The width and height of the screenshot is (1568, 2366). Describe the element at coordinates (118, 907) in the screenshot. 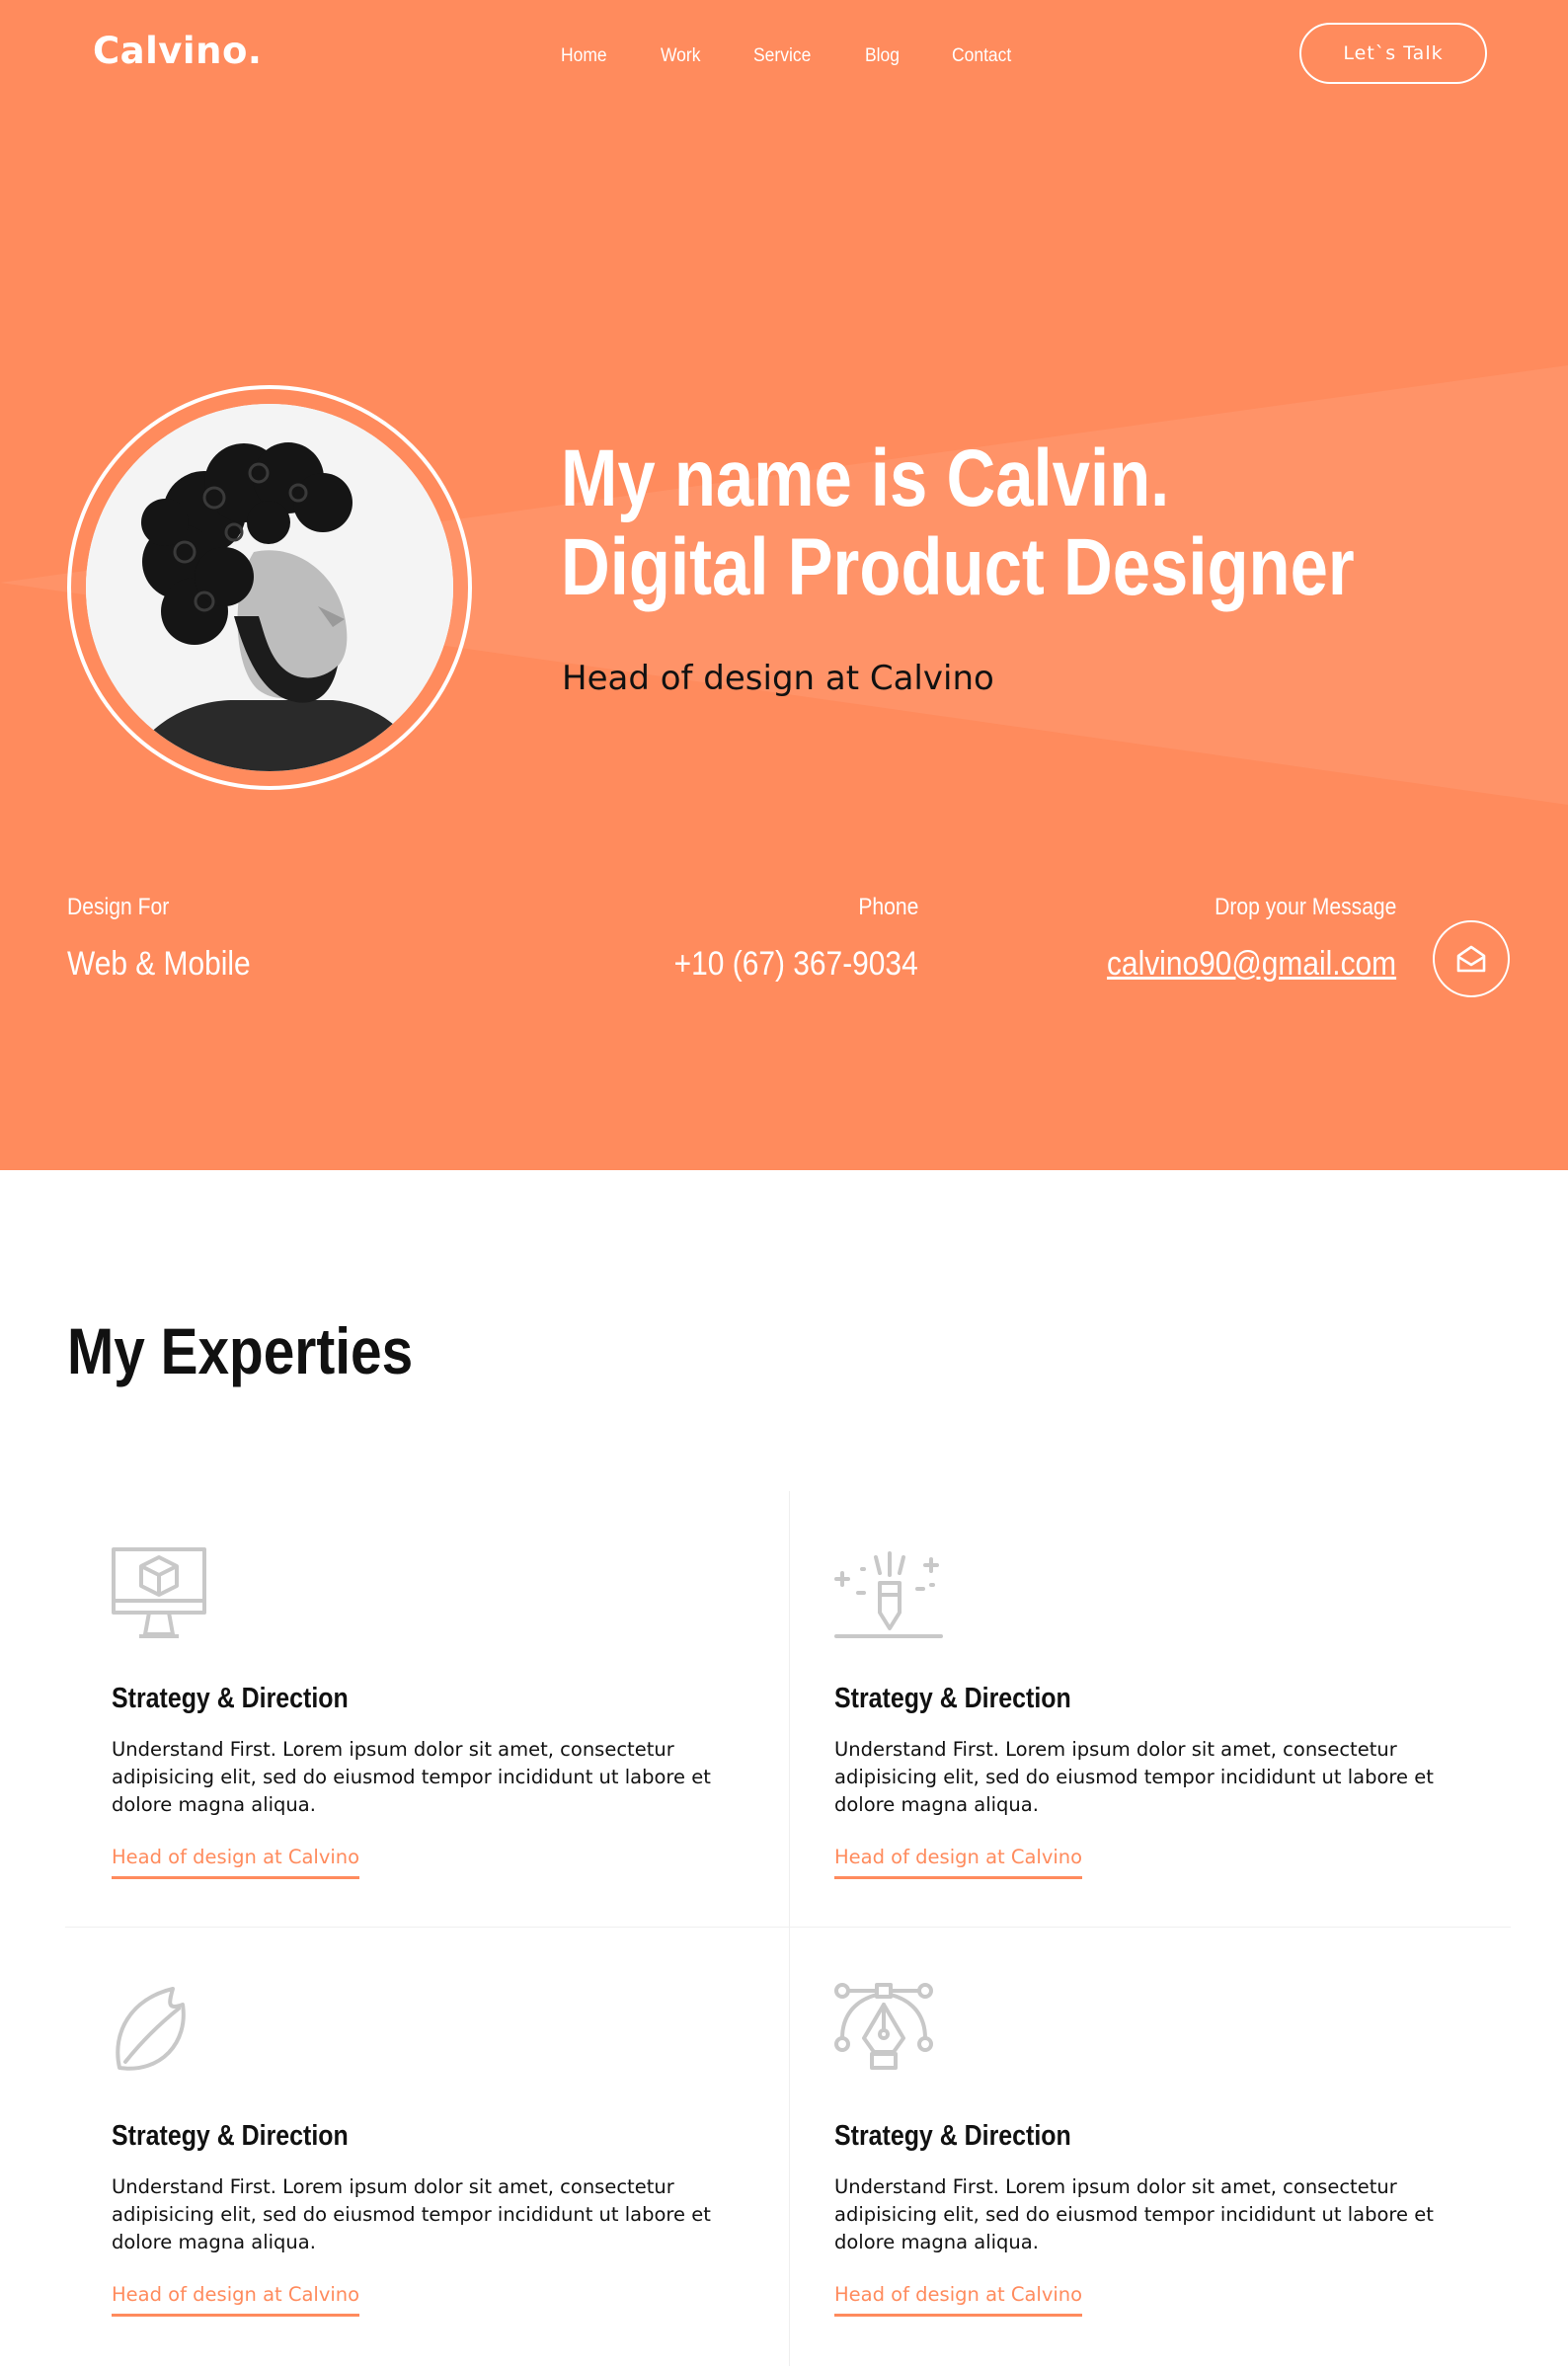

I see `design-for-label: Design For` at that location.